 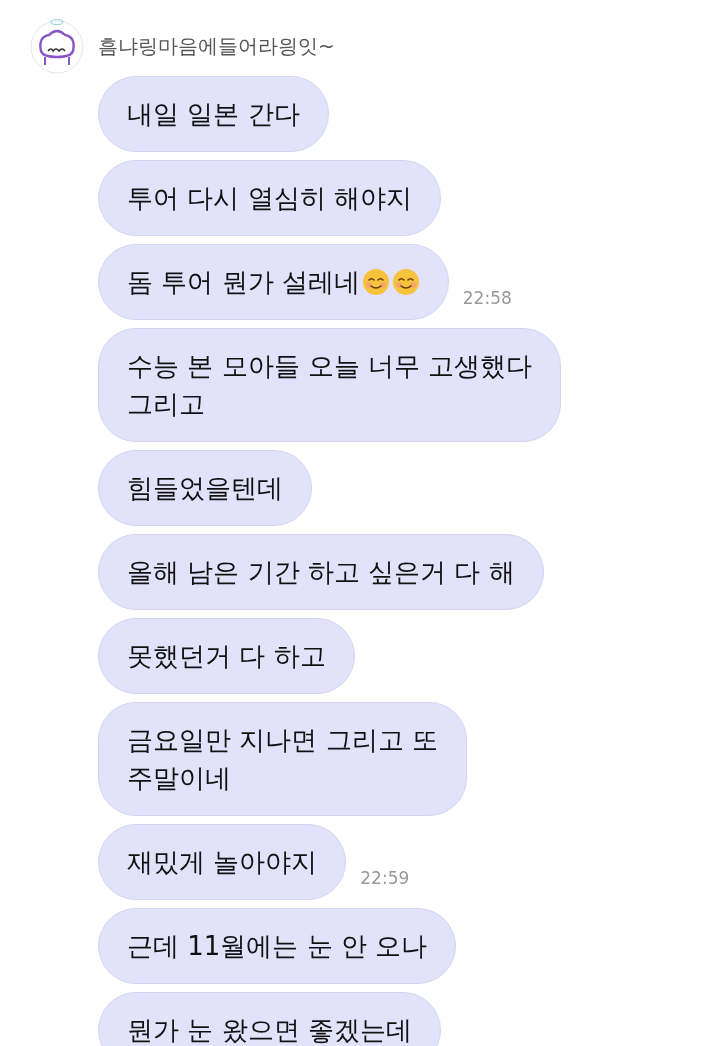 What do you see at coordinates (282, 759) in the screenshot?
I see `message-text: 금요일만 지나면 그리고 또 주말이네` at bounding box center [282, 759].